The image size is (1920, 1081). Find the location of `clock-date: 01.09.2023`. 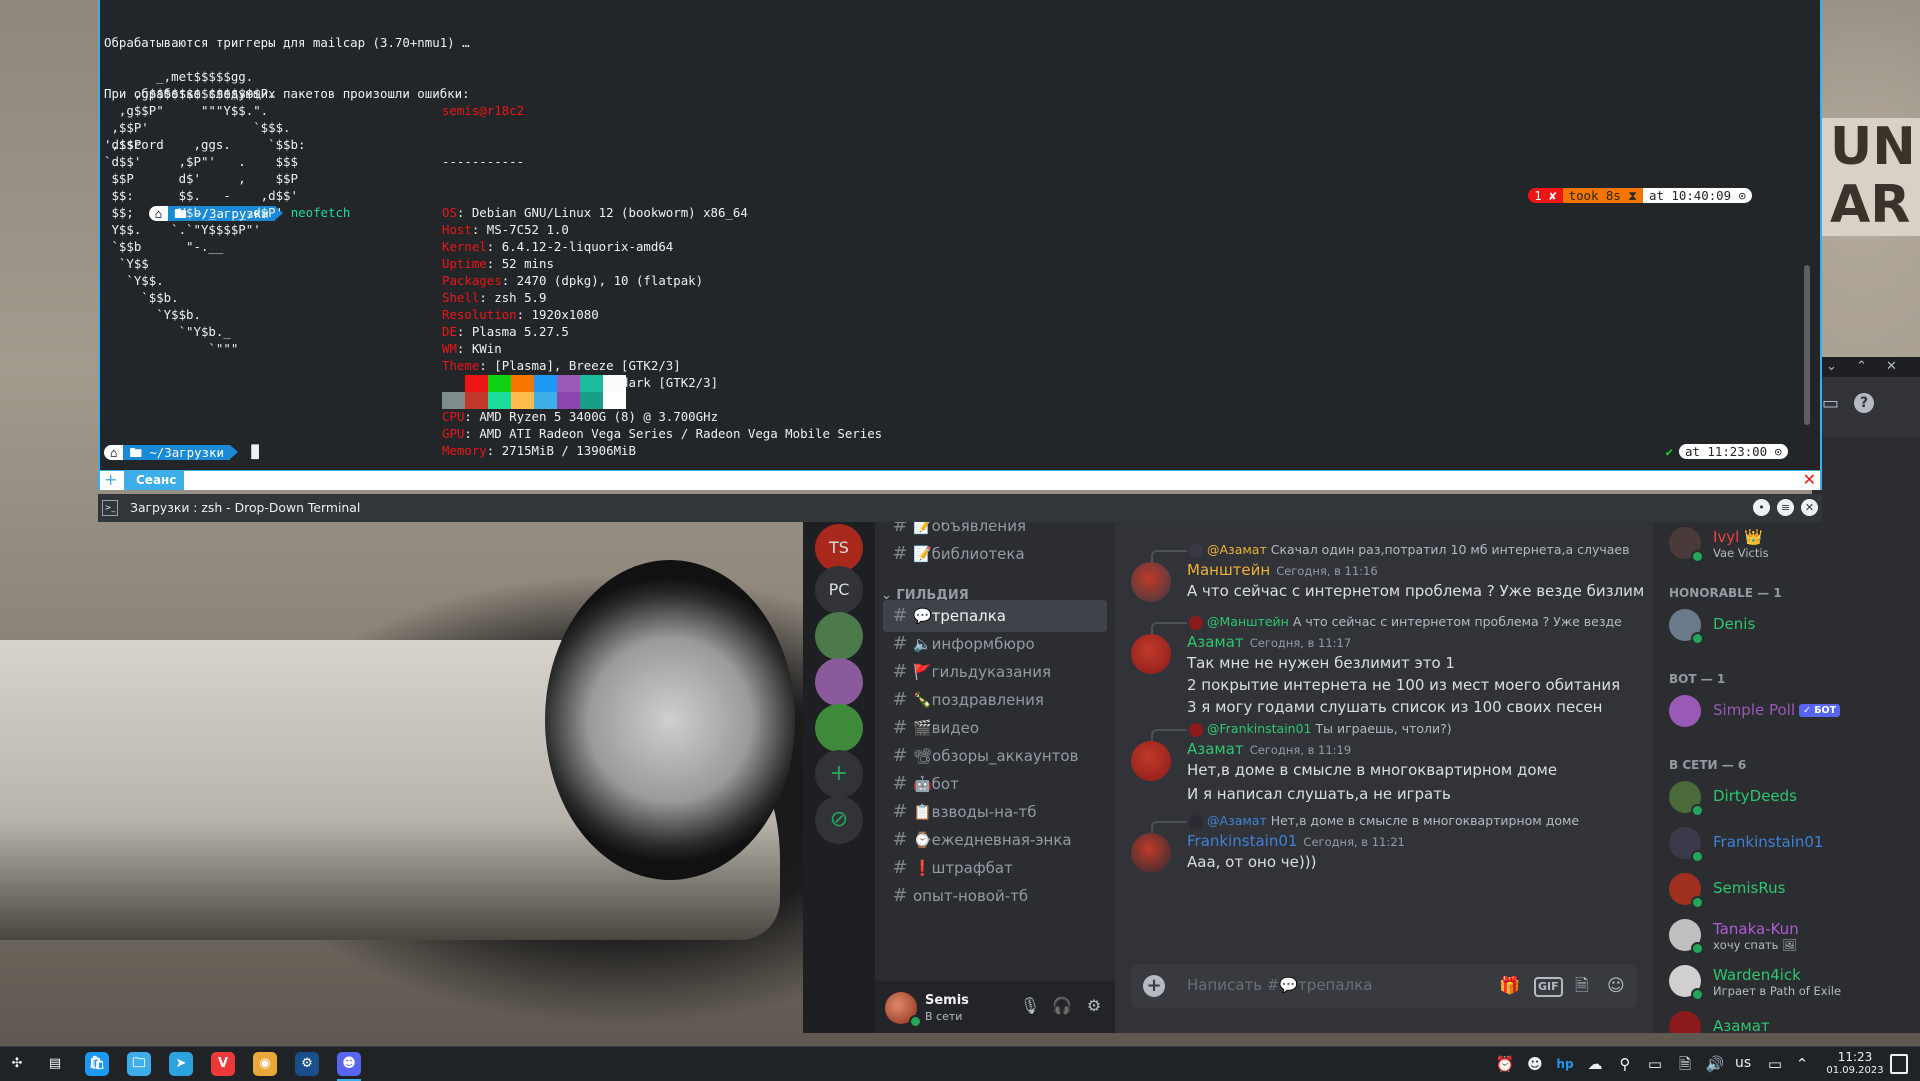

clock-date: 01.09.2023 is located at coordinates (1855, 1070).